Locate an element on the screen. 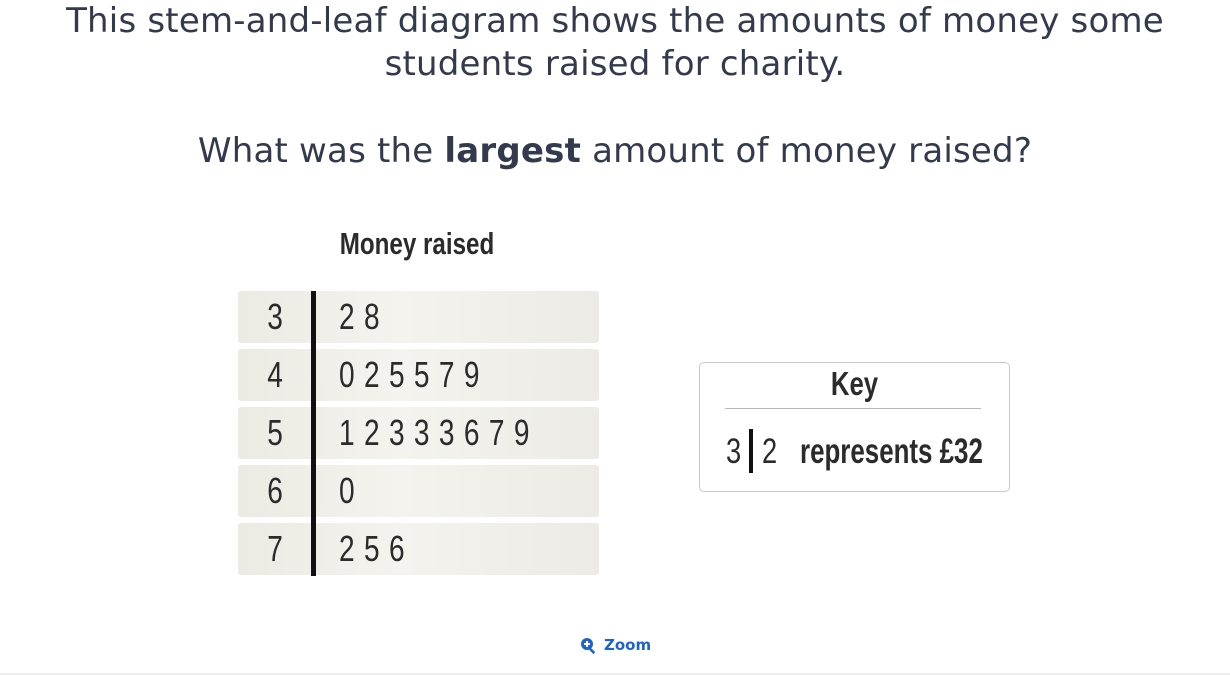 Image resolution: width=1230 pixels, height=675 pixels. stem-leaf-row: 6 0 is located at coordinates (418, 491).